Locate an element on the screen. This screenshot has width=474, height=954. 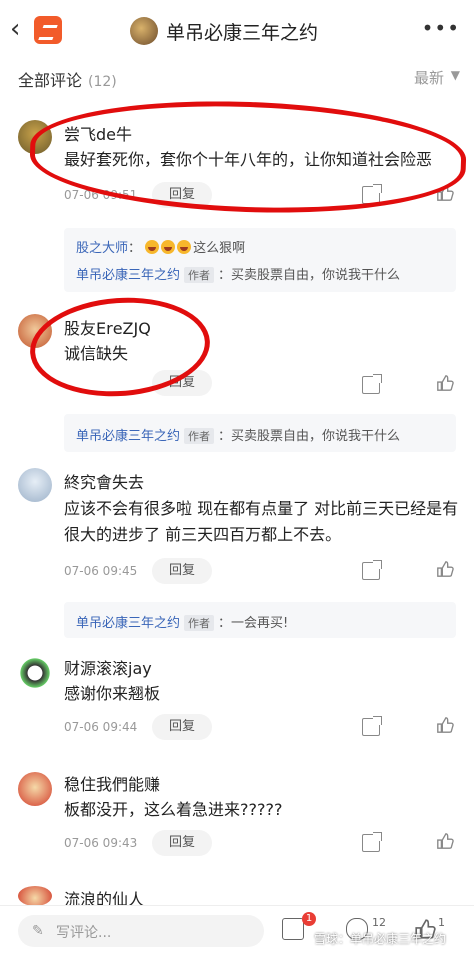
sub-reply: 单吊必康三年之约 作者 ：一会再买! is located at coordinates (182, 621).